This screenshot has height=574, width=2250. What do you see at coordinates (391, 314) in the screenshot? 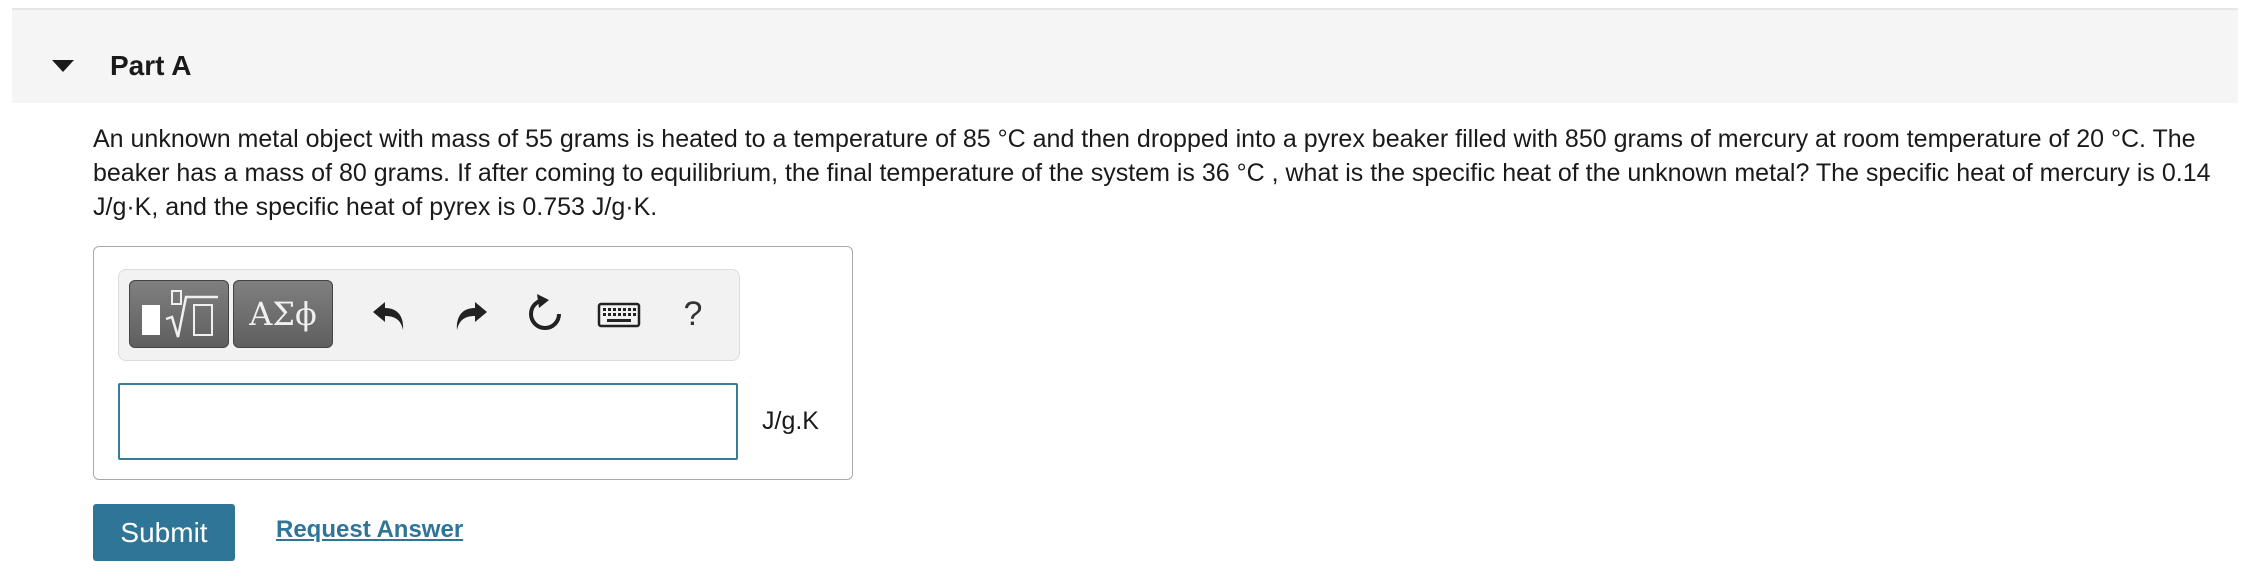
I see `undo-icon` at bounding box center [391, 314].